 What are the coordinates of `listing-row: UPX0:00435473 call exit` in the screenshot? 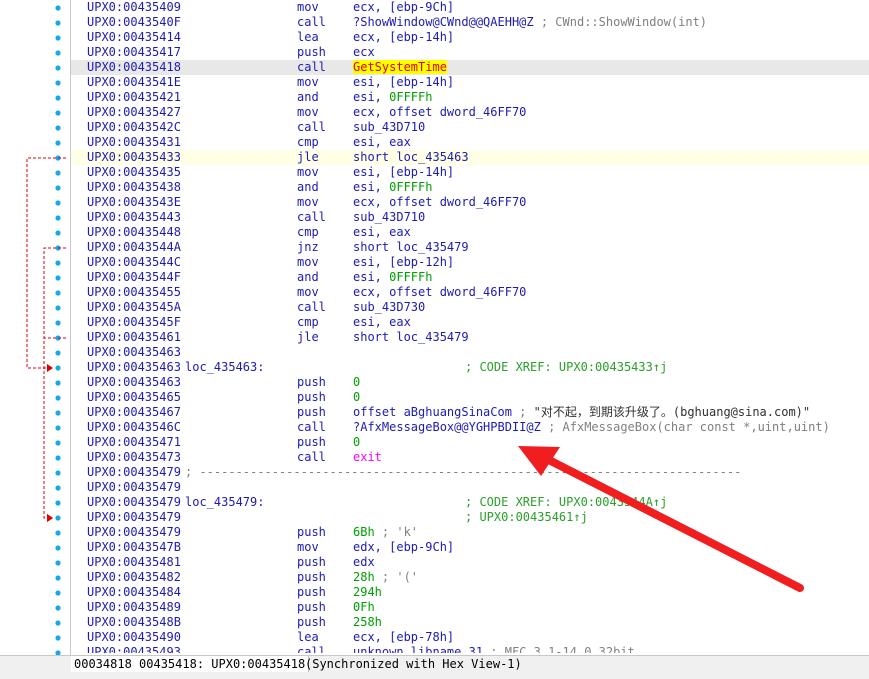 It's located at (470, 457).